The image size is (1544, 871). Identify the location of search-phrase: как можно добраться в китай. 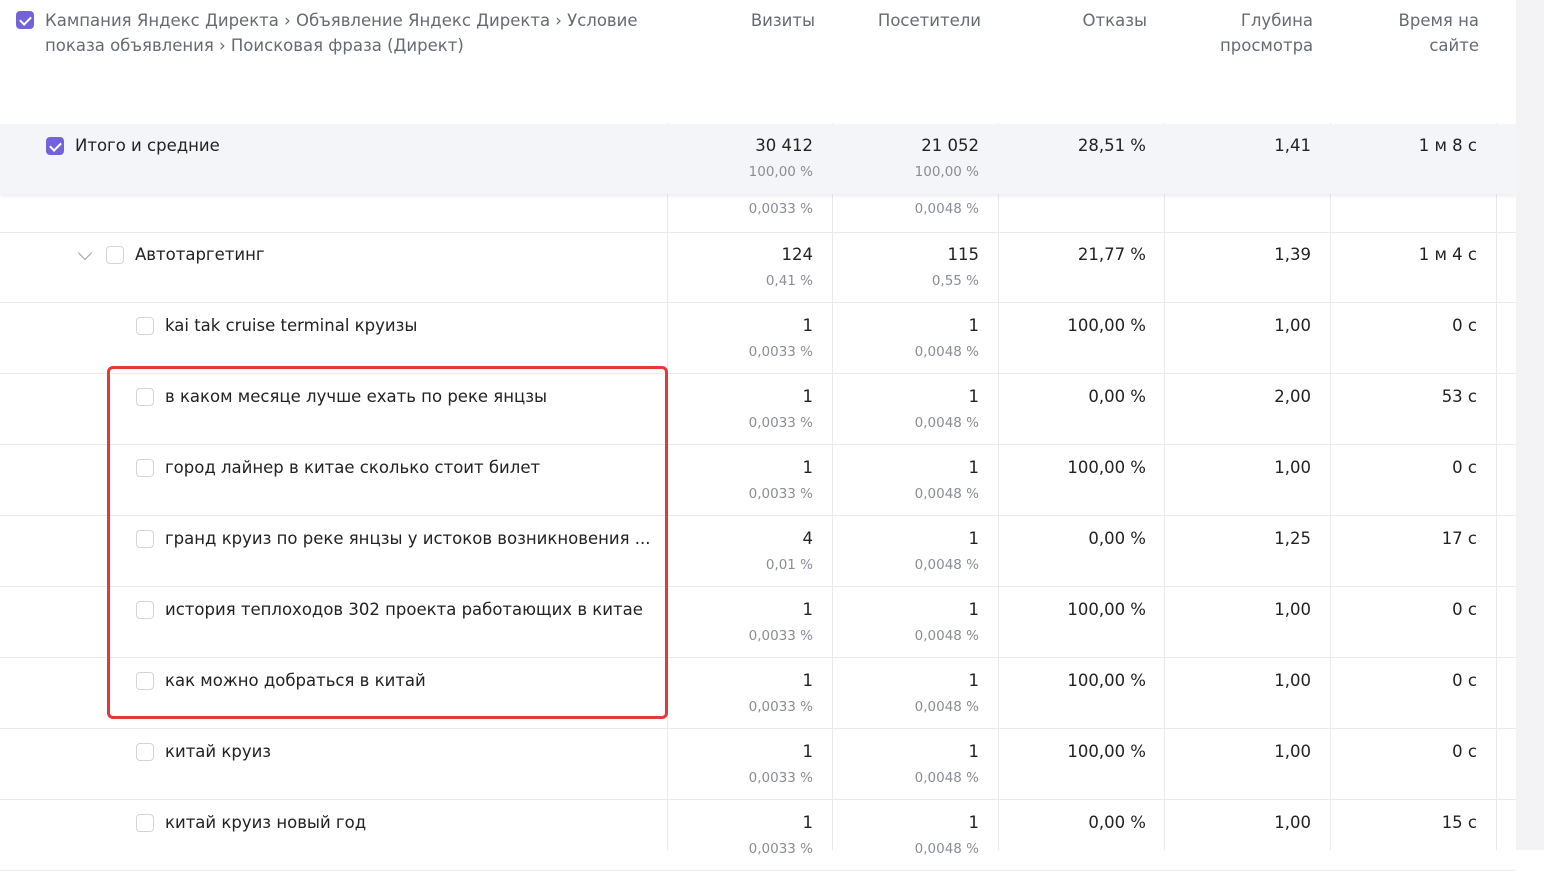
(295, 680).